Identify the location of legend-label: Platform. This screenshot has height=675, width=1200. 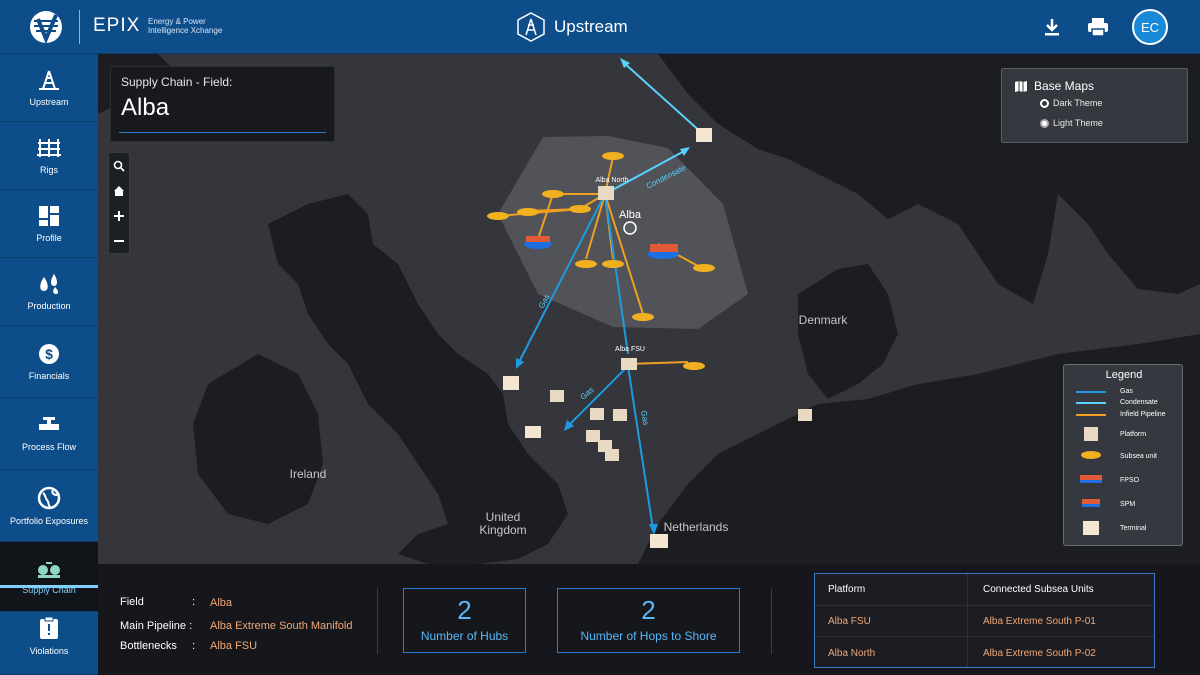
(1133, 434).